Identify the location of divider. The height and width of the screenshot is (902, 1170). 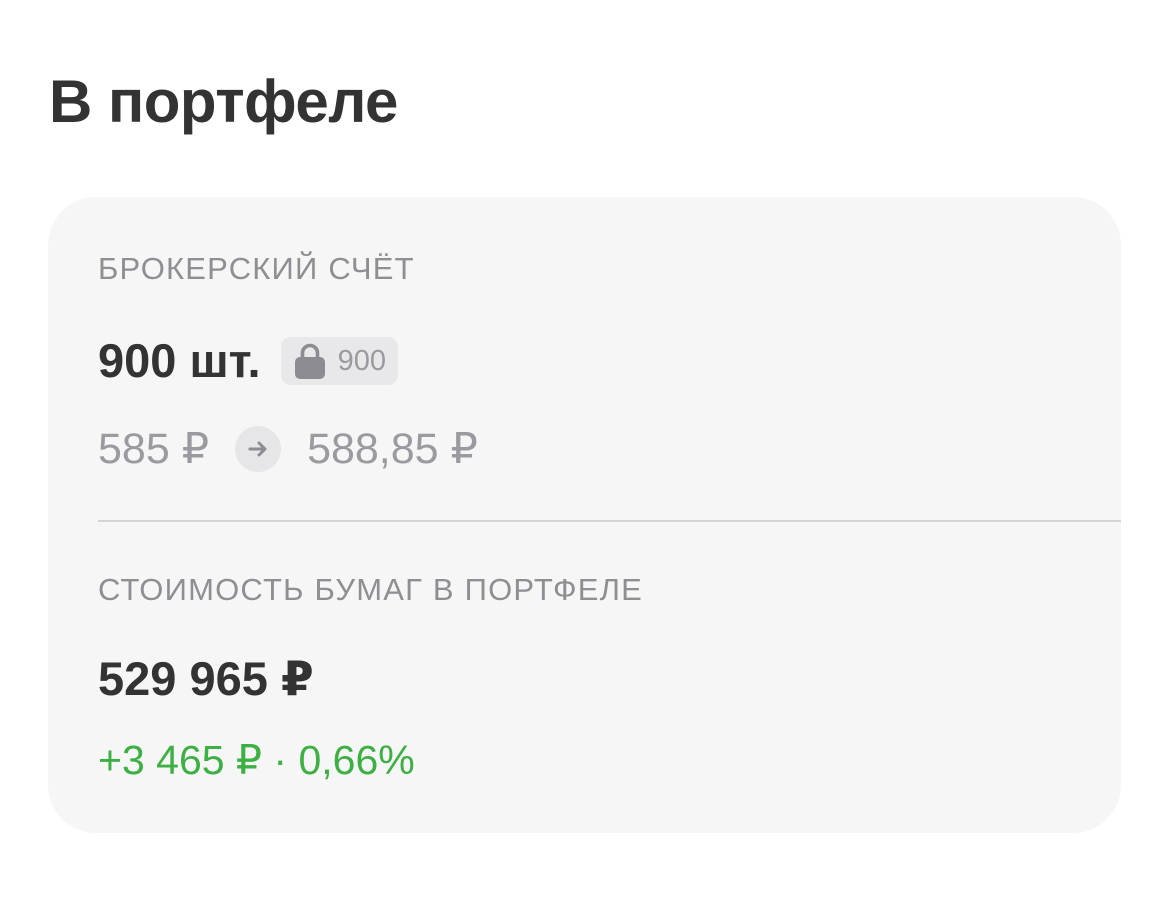
(609, 521).